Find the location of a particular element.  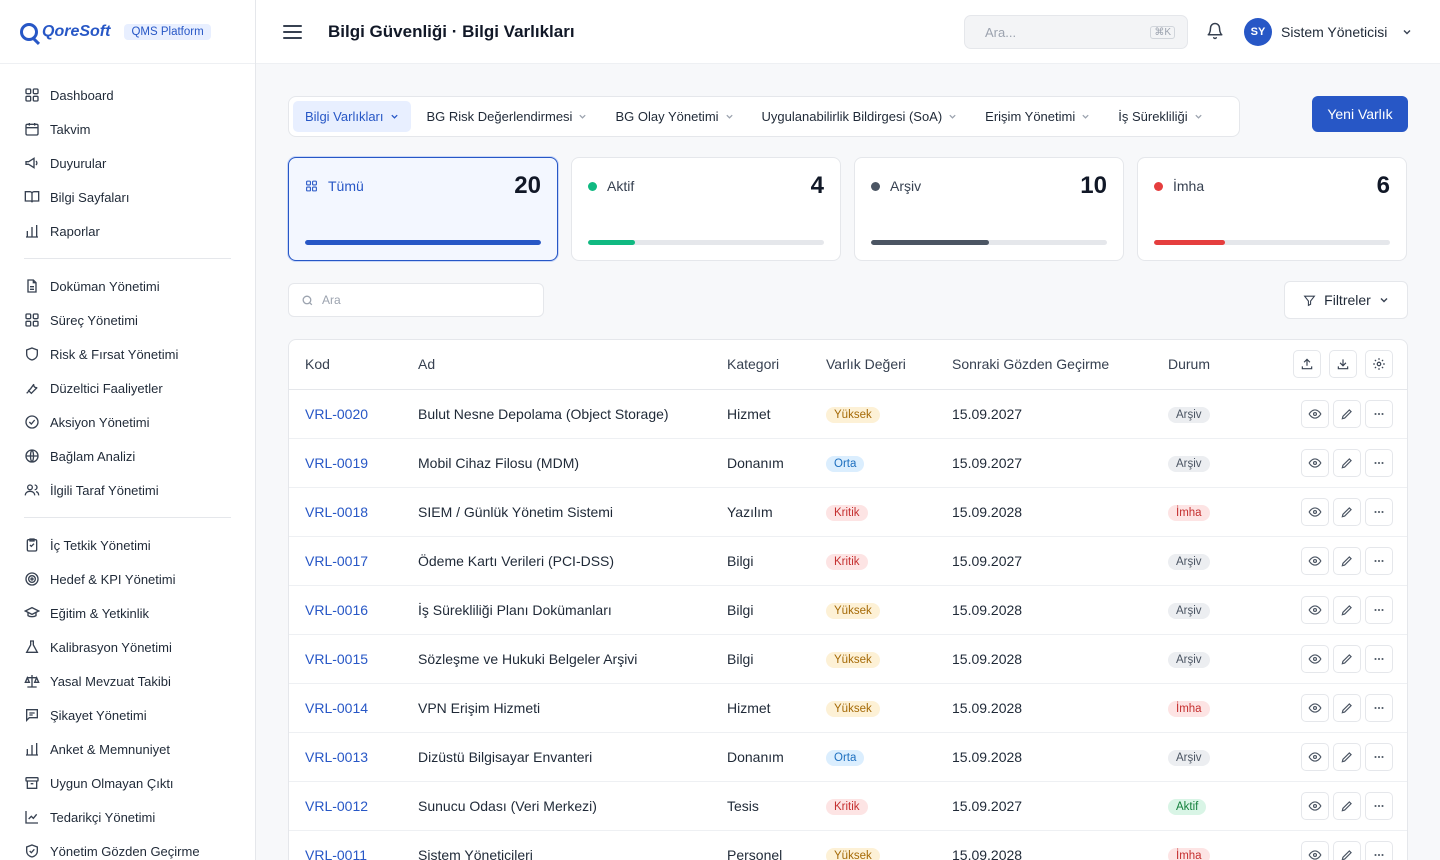

sidebar-item-ilgili-taraf-yonetimi: İlgili Taraf Yönetimi is located at coordinates (127, 490).